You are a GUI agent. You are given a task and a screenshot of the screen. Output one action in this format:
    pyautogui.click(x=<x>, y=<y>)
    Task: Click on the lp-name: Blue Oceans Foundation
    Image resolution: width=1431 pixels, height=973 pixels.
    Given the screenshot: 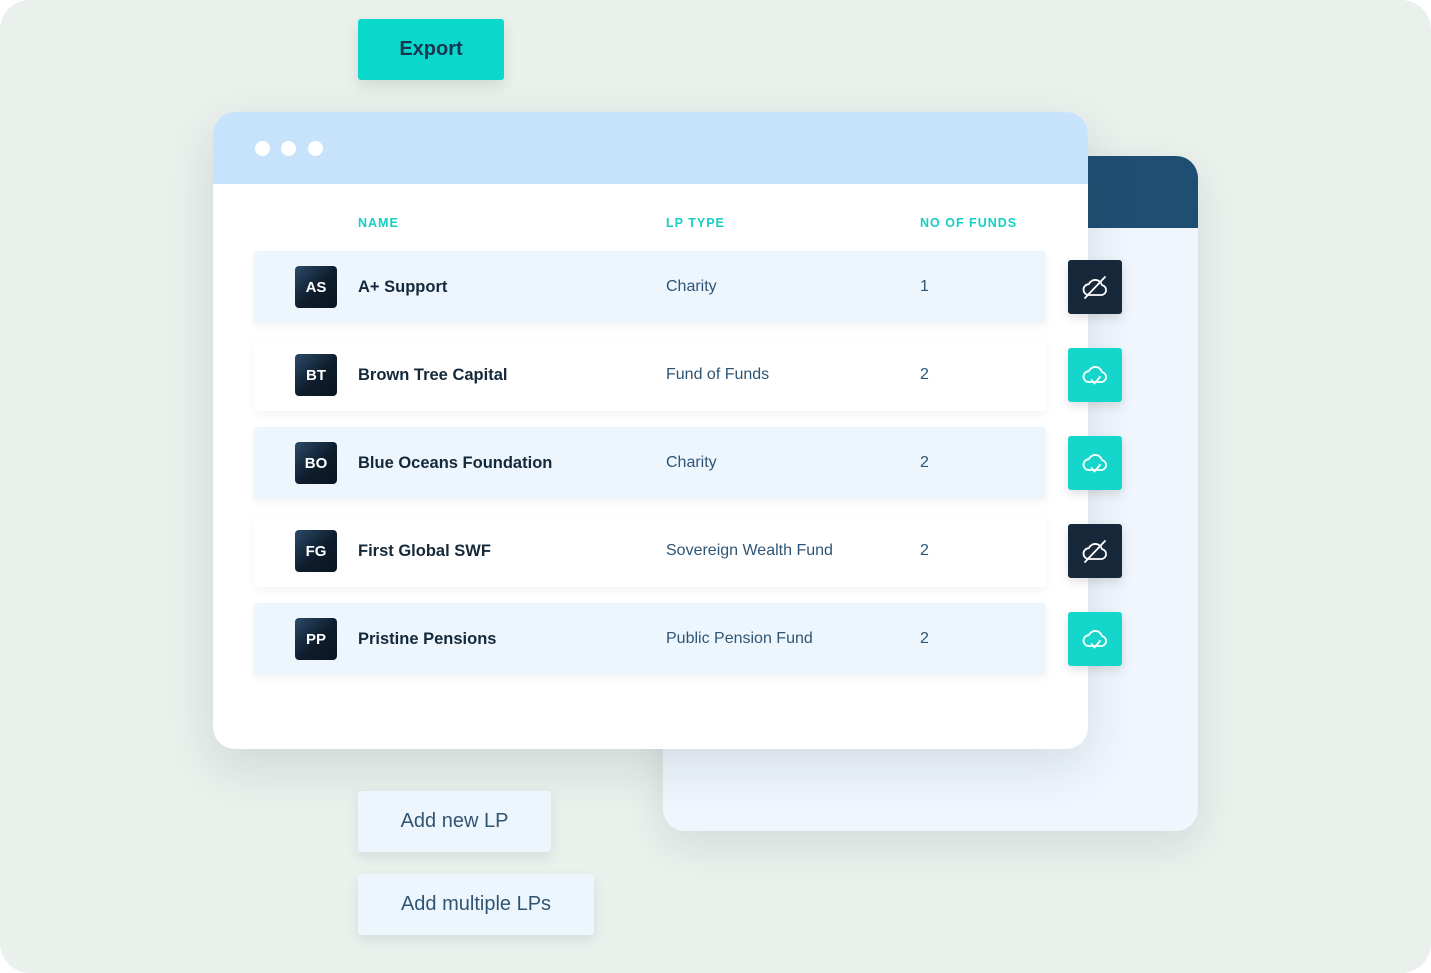 What is the action you would take?
    pyautogui.click(x=455, y=463)
    